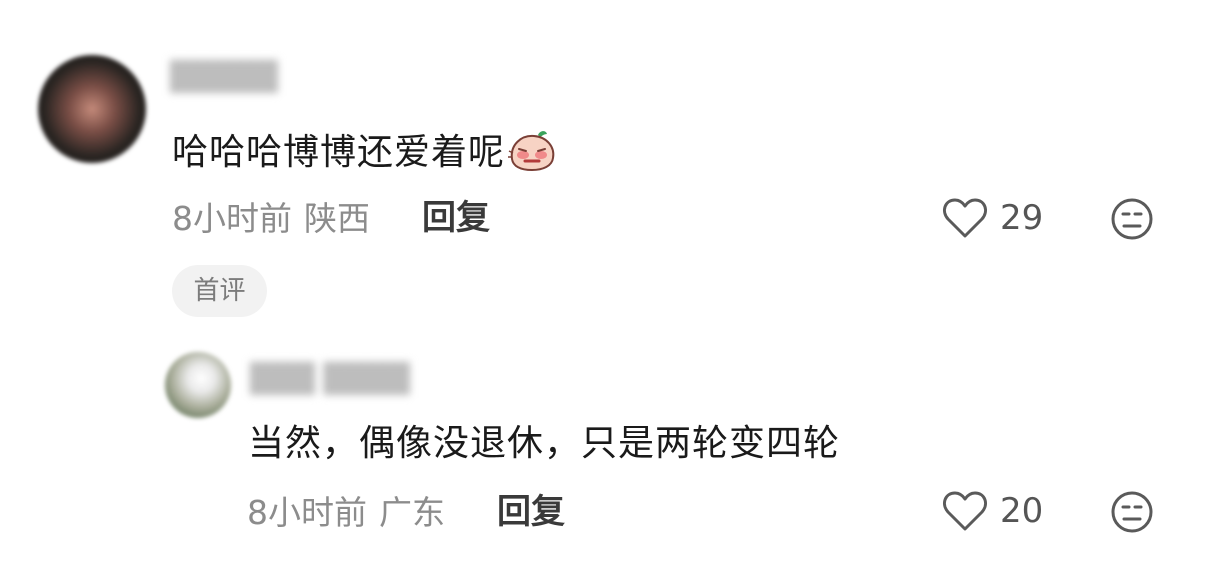 The width and height of the screenshot is (1220, 564). I want to click on comment-meta: 8小时前 广东, so click(346, 512).